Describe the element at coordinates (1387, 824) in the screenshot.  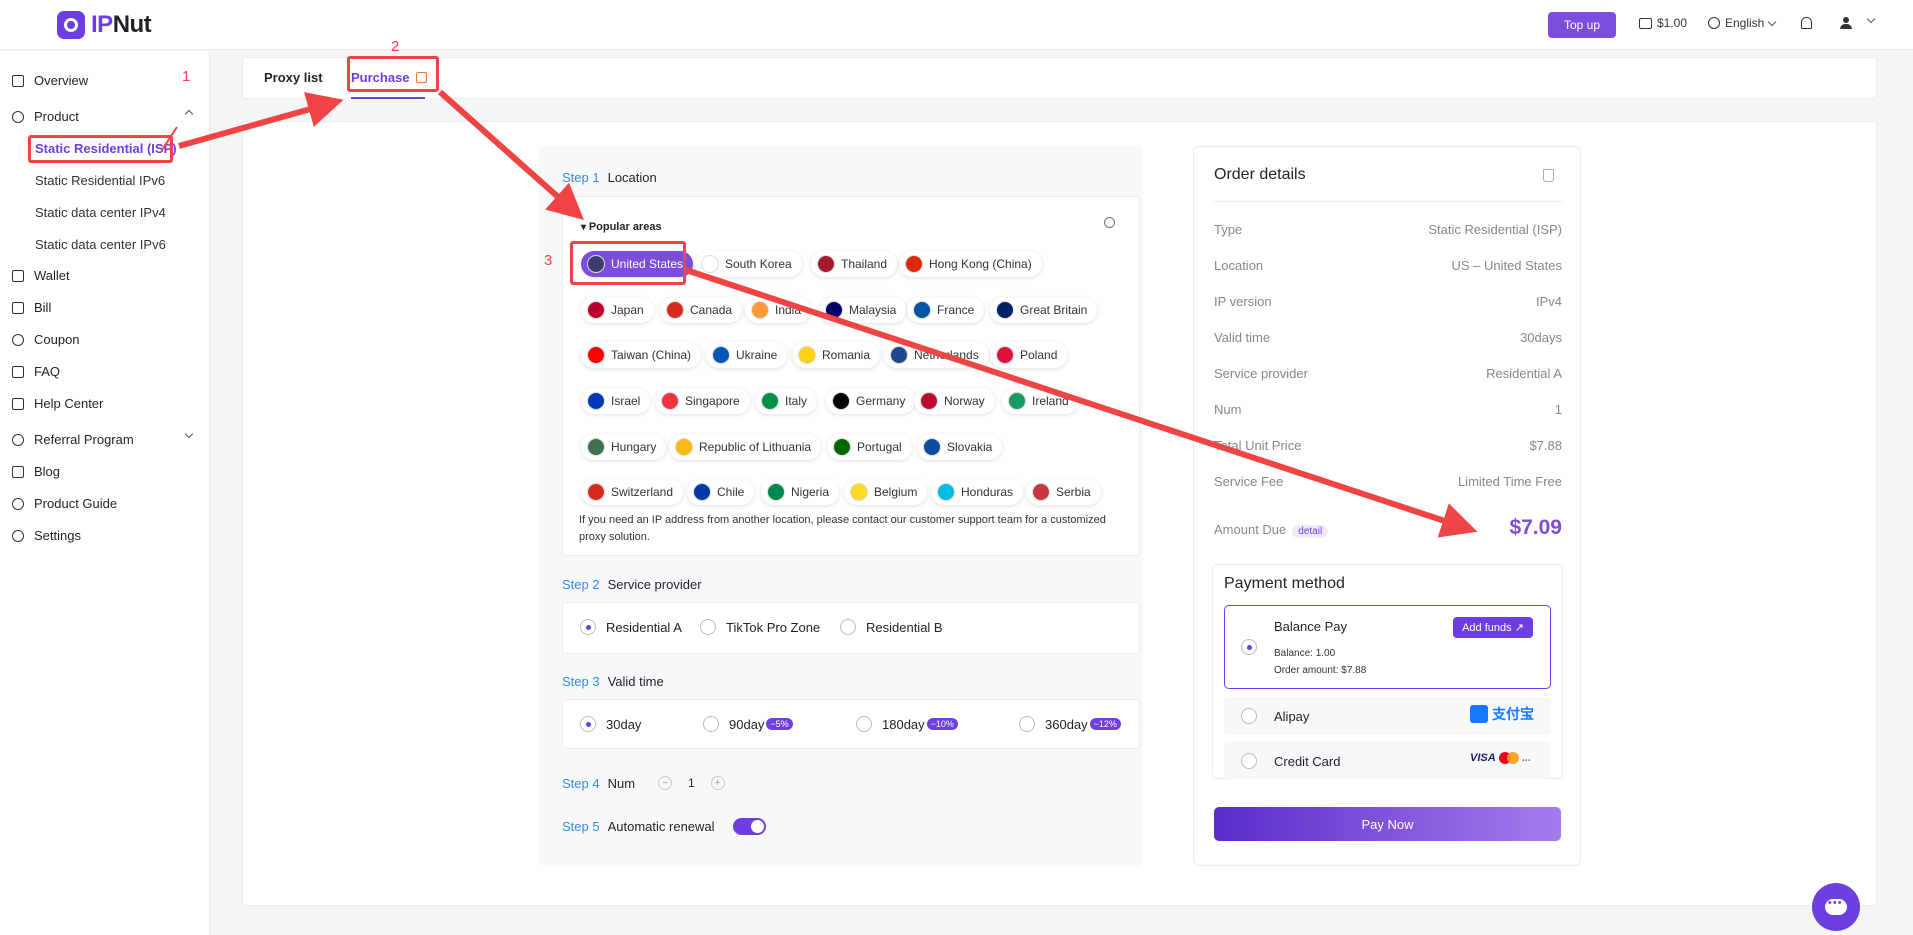
I see `pay-now-button: Pay Now` at that location.